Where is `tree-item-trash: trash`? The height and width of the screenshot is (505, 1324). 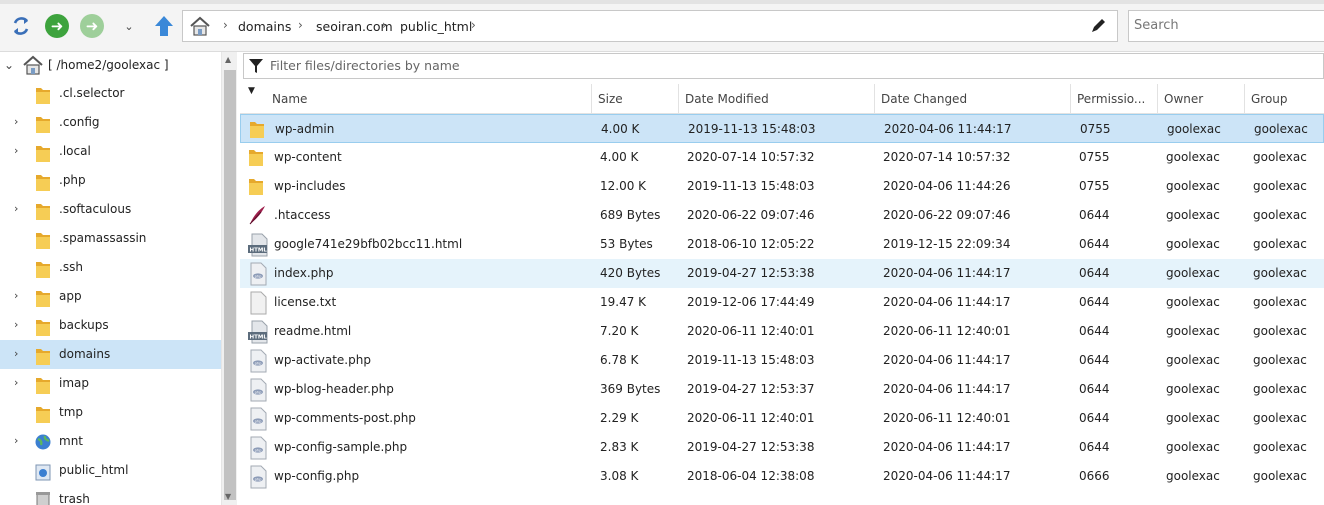
tree-item-trash: trash is located at coordinates (110, 495).